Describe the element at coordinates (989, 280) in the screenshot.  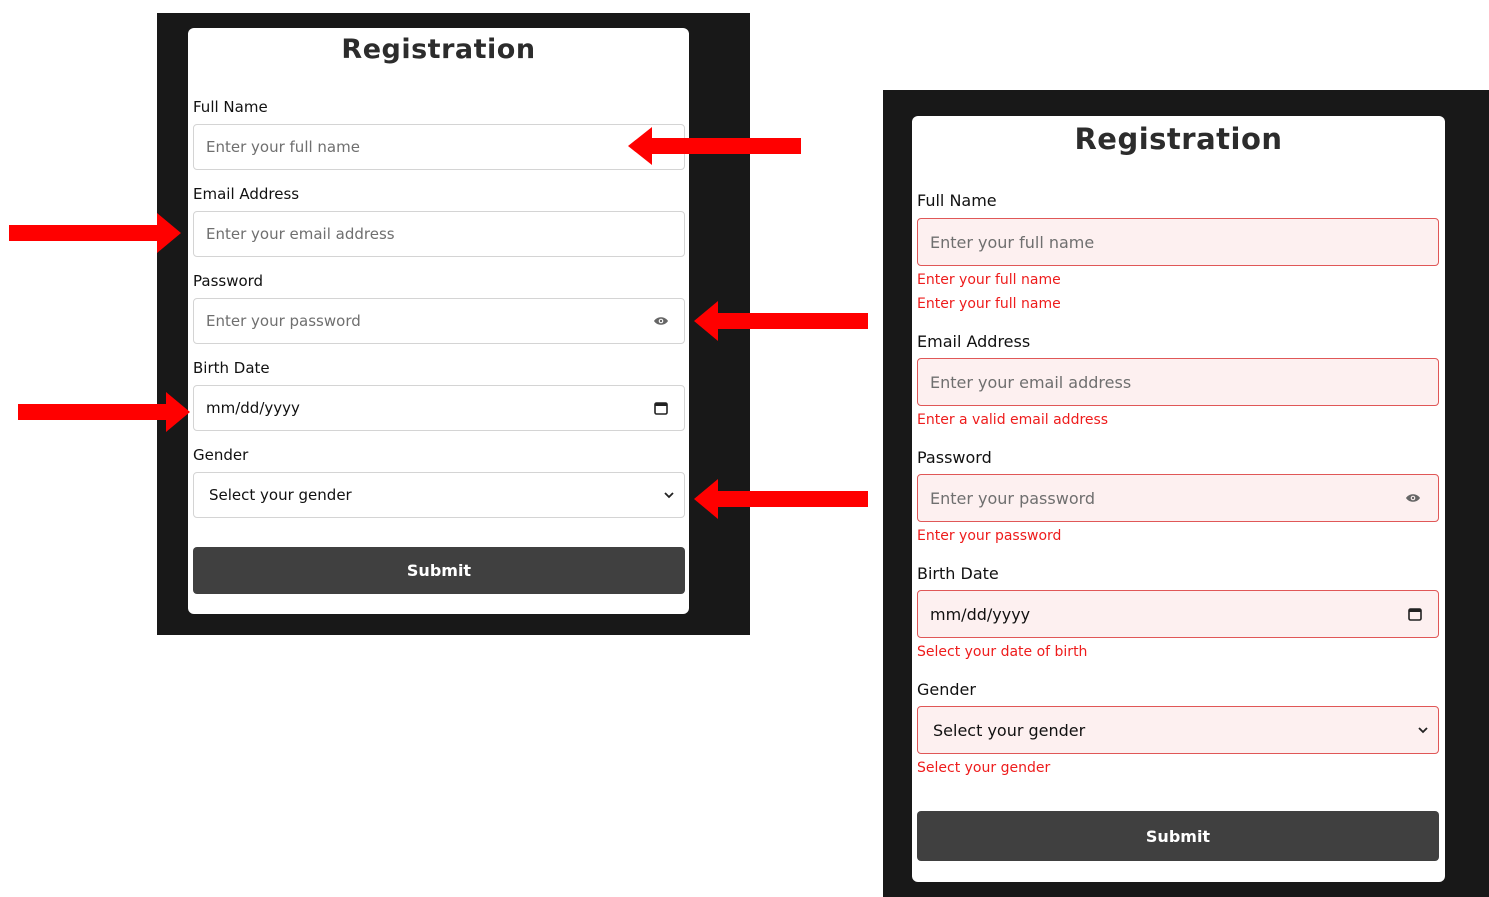
I see `full-name-error-1: Enter your full name` at that location.